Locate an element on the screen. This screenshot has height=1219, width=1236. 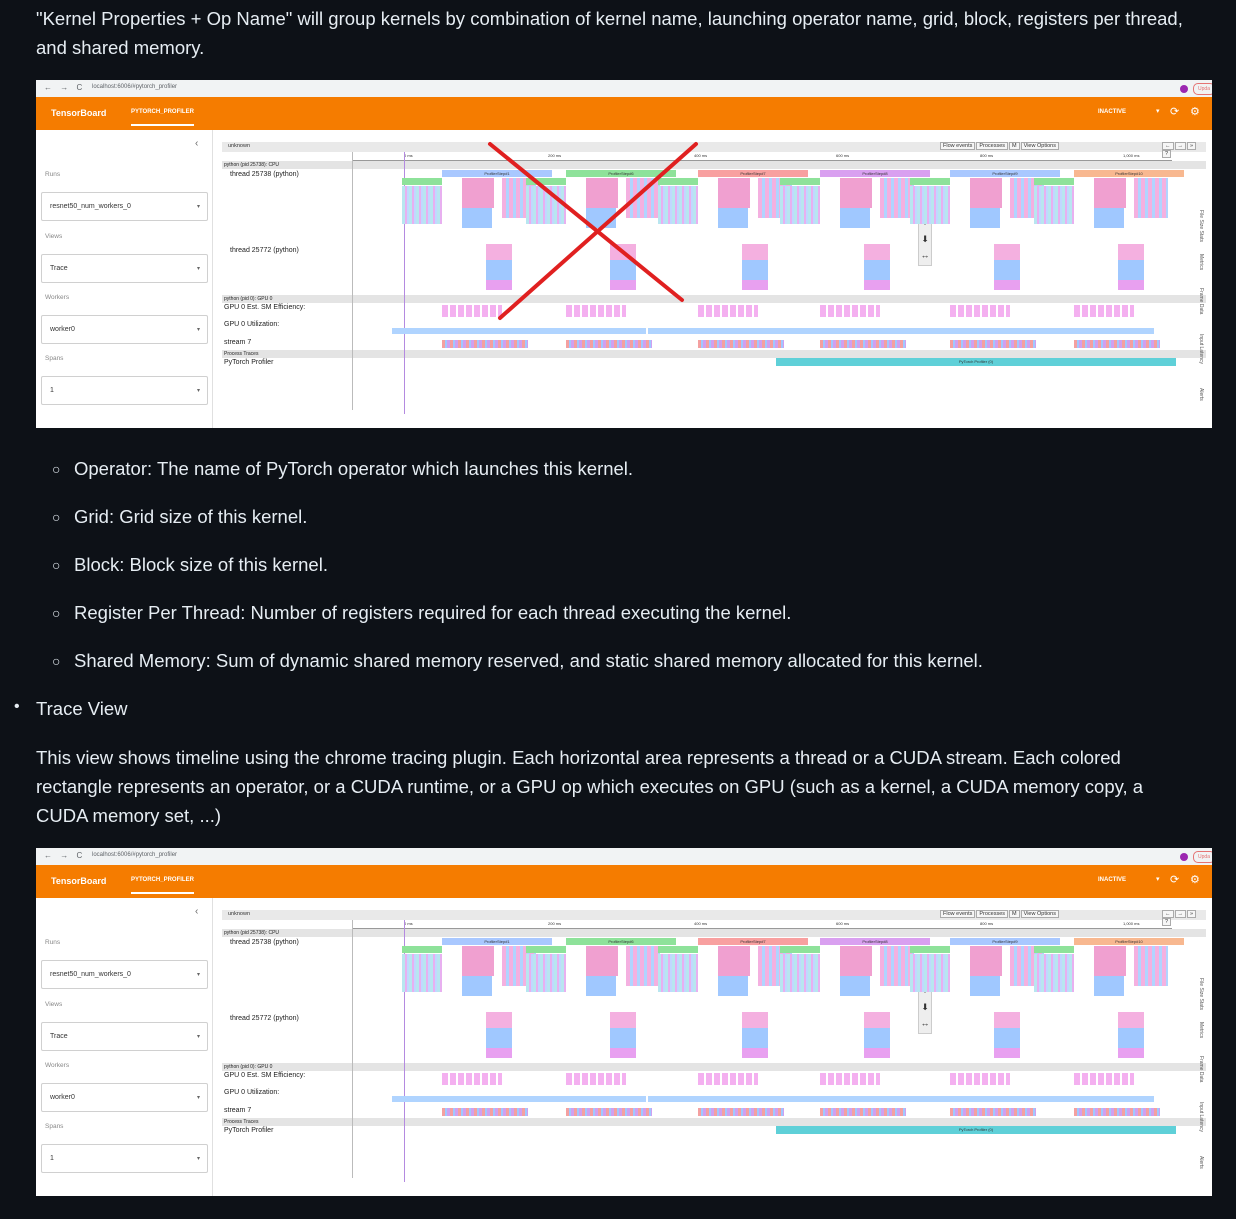
refresh-icon: ⟳ is located at coordinates (1174, 879).